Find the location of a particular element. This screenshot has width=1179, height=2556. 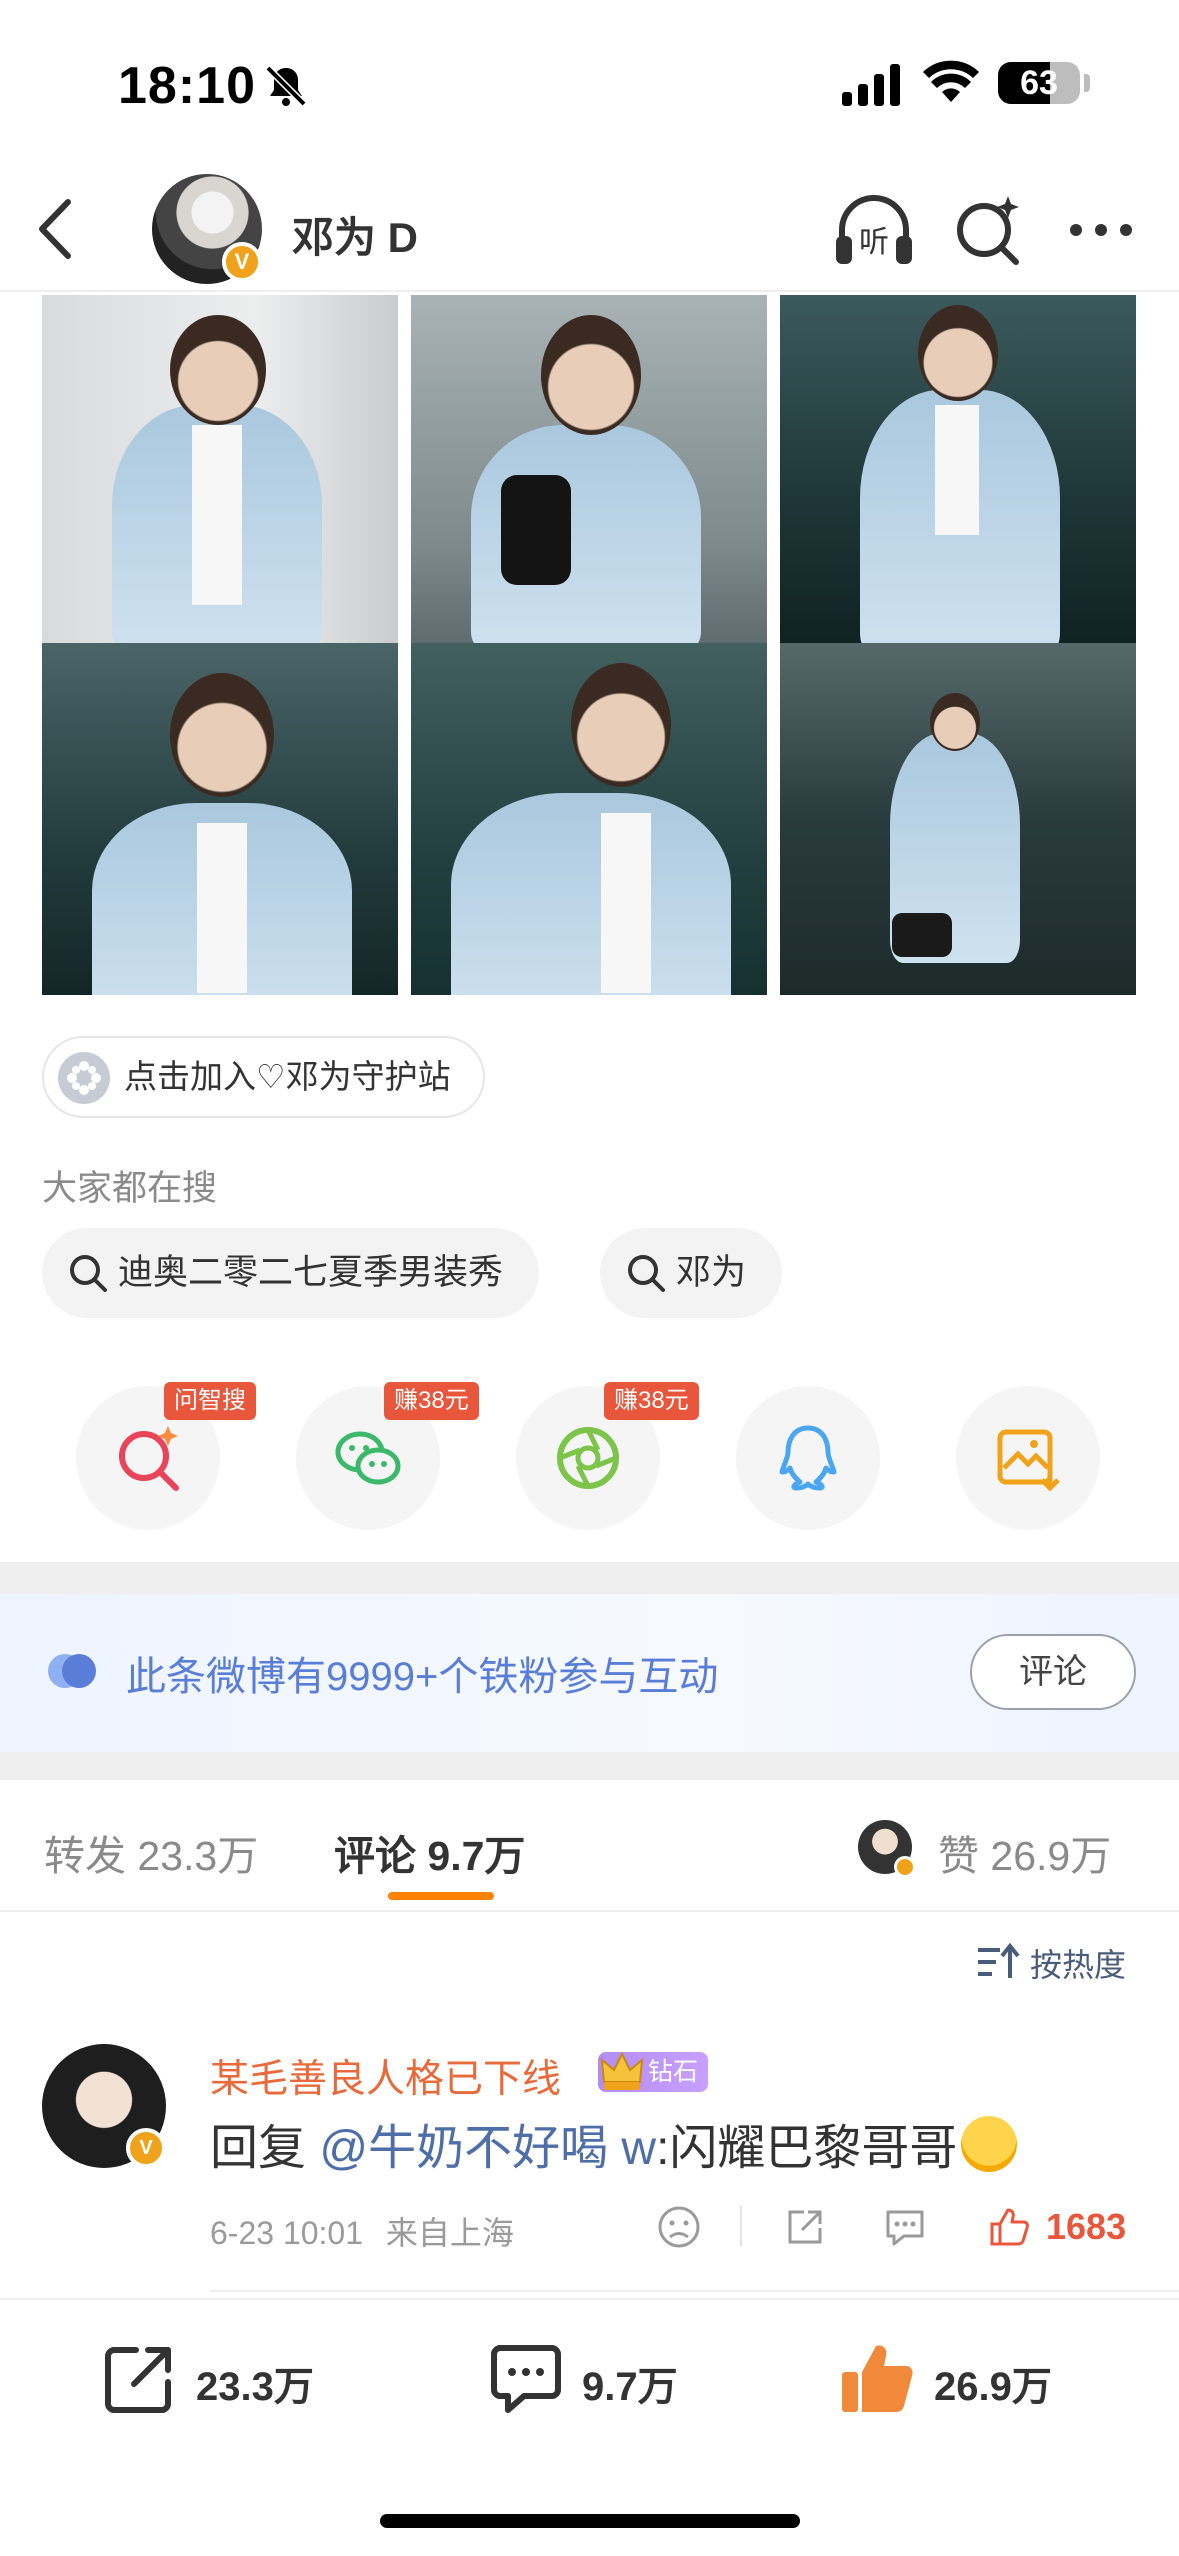

comment-reply-body: :闪耀巴黎哥哥 is located at coordinates (807, 2148).